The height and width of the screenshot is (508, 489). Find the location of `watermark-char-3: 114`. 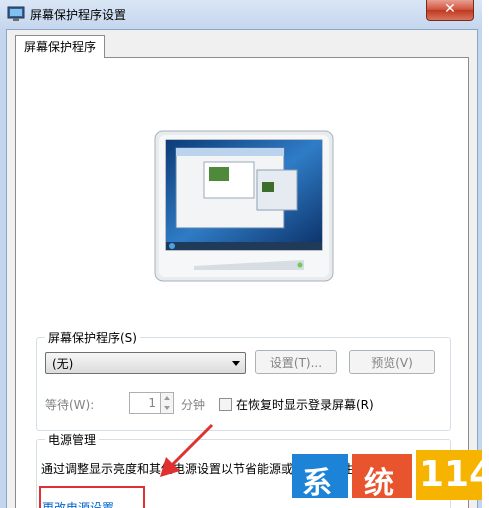

watermark-char-3: 114 is located at coordinates (450, 474).